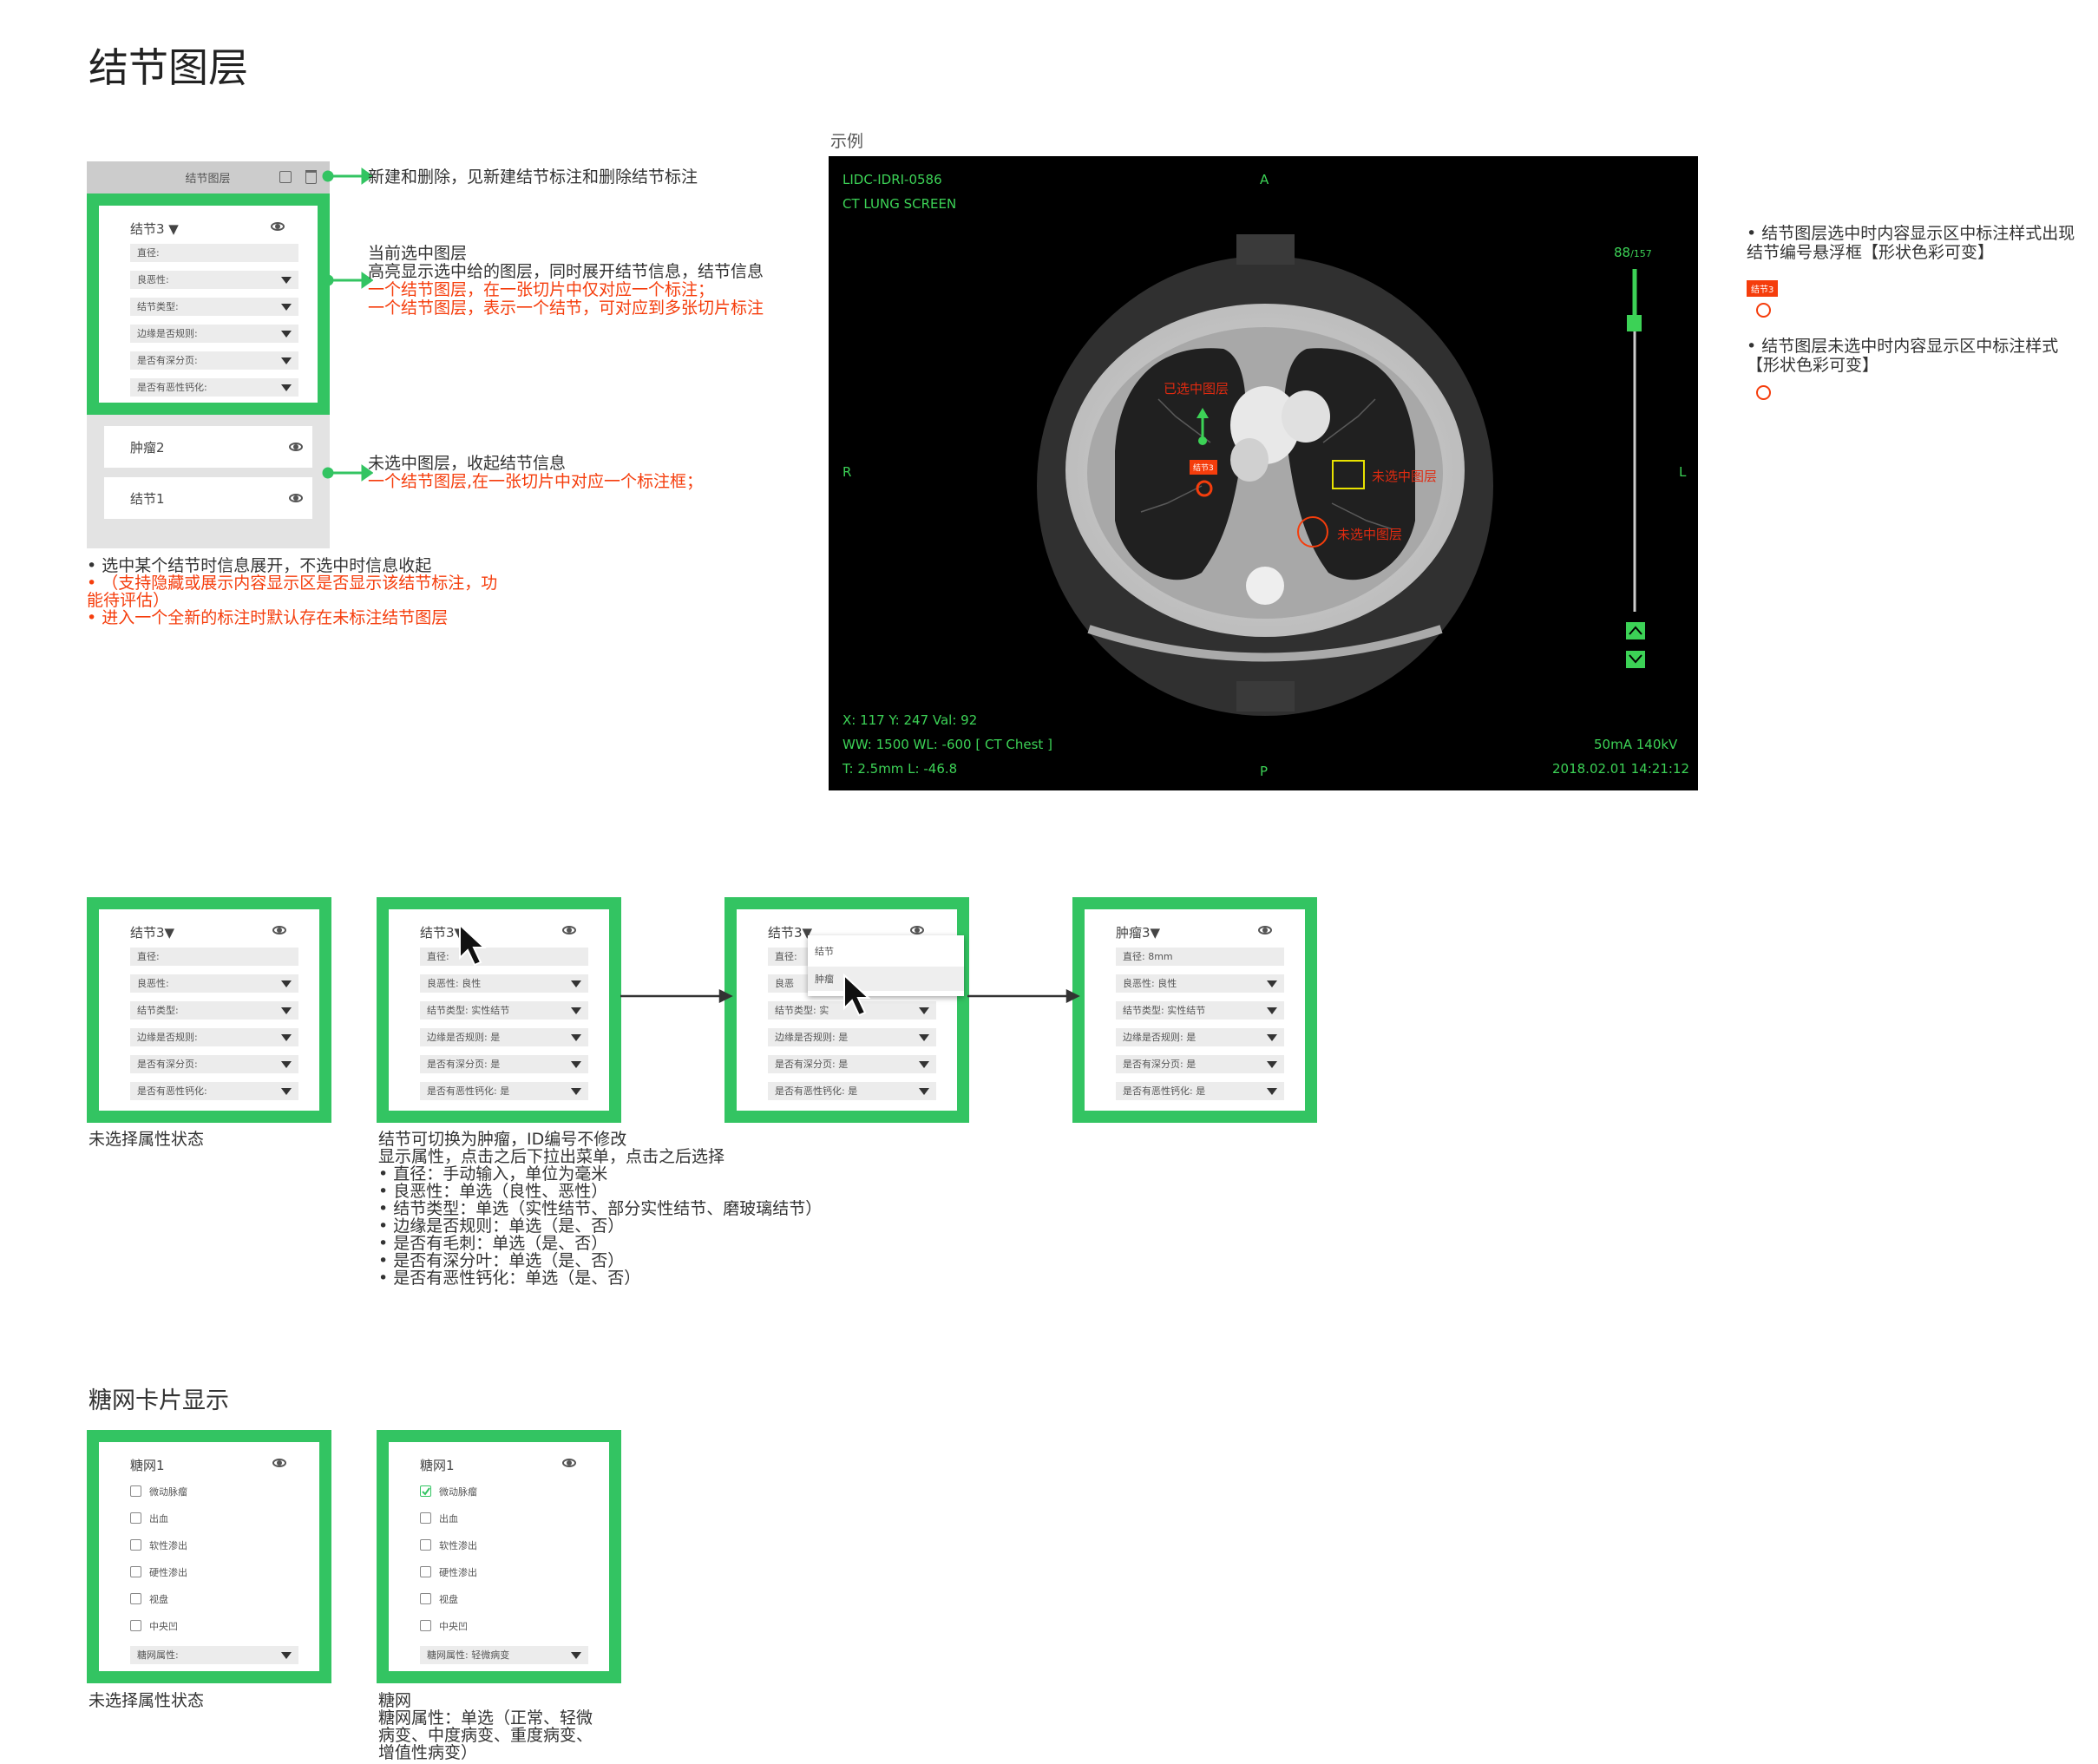 The width and height of the screenshot is (2098, 1764). I want to click on page-title: 结节图层, so click(168, 67).